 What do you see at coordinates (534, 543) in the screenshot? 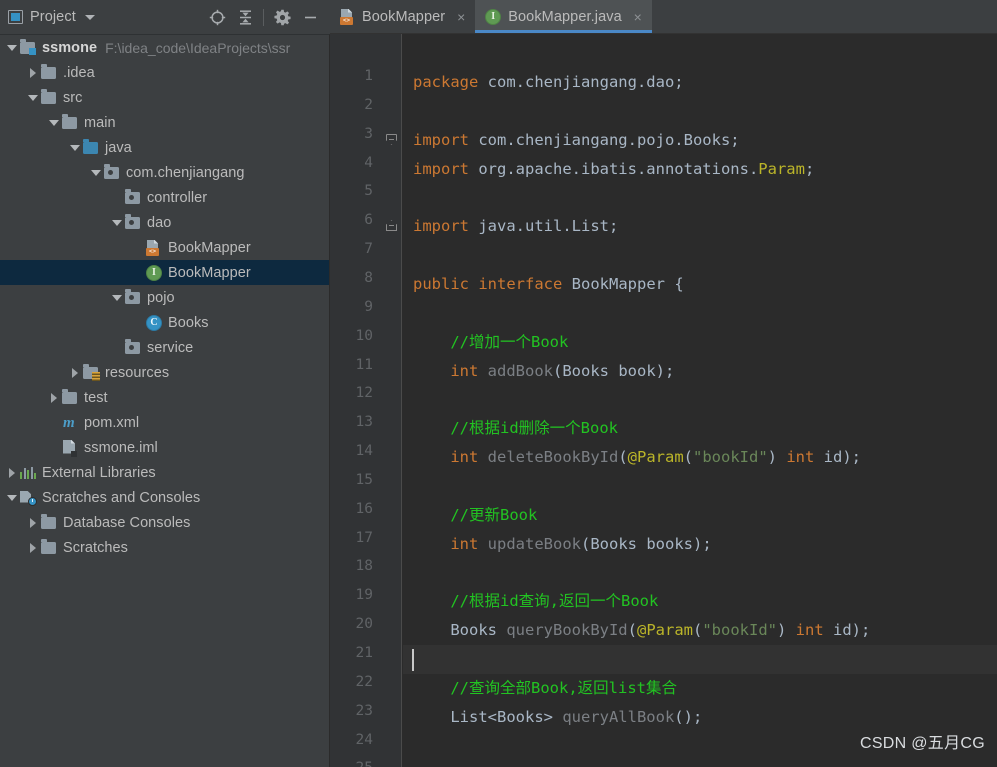
I see `code-token: updateBook` at bounding box center [534, 543].